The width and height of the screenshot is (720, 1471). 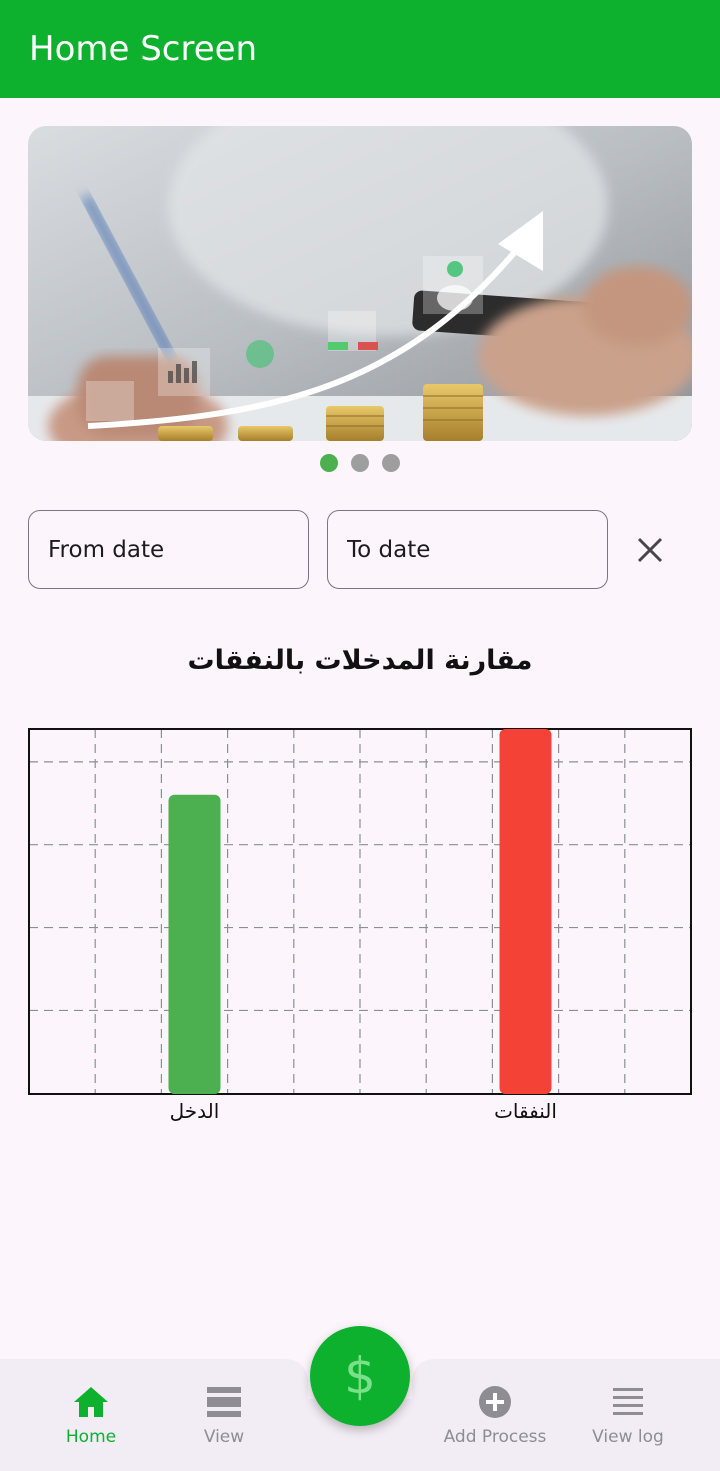 I want to click on close-icon, so click(x=650, y=550).